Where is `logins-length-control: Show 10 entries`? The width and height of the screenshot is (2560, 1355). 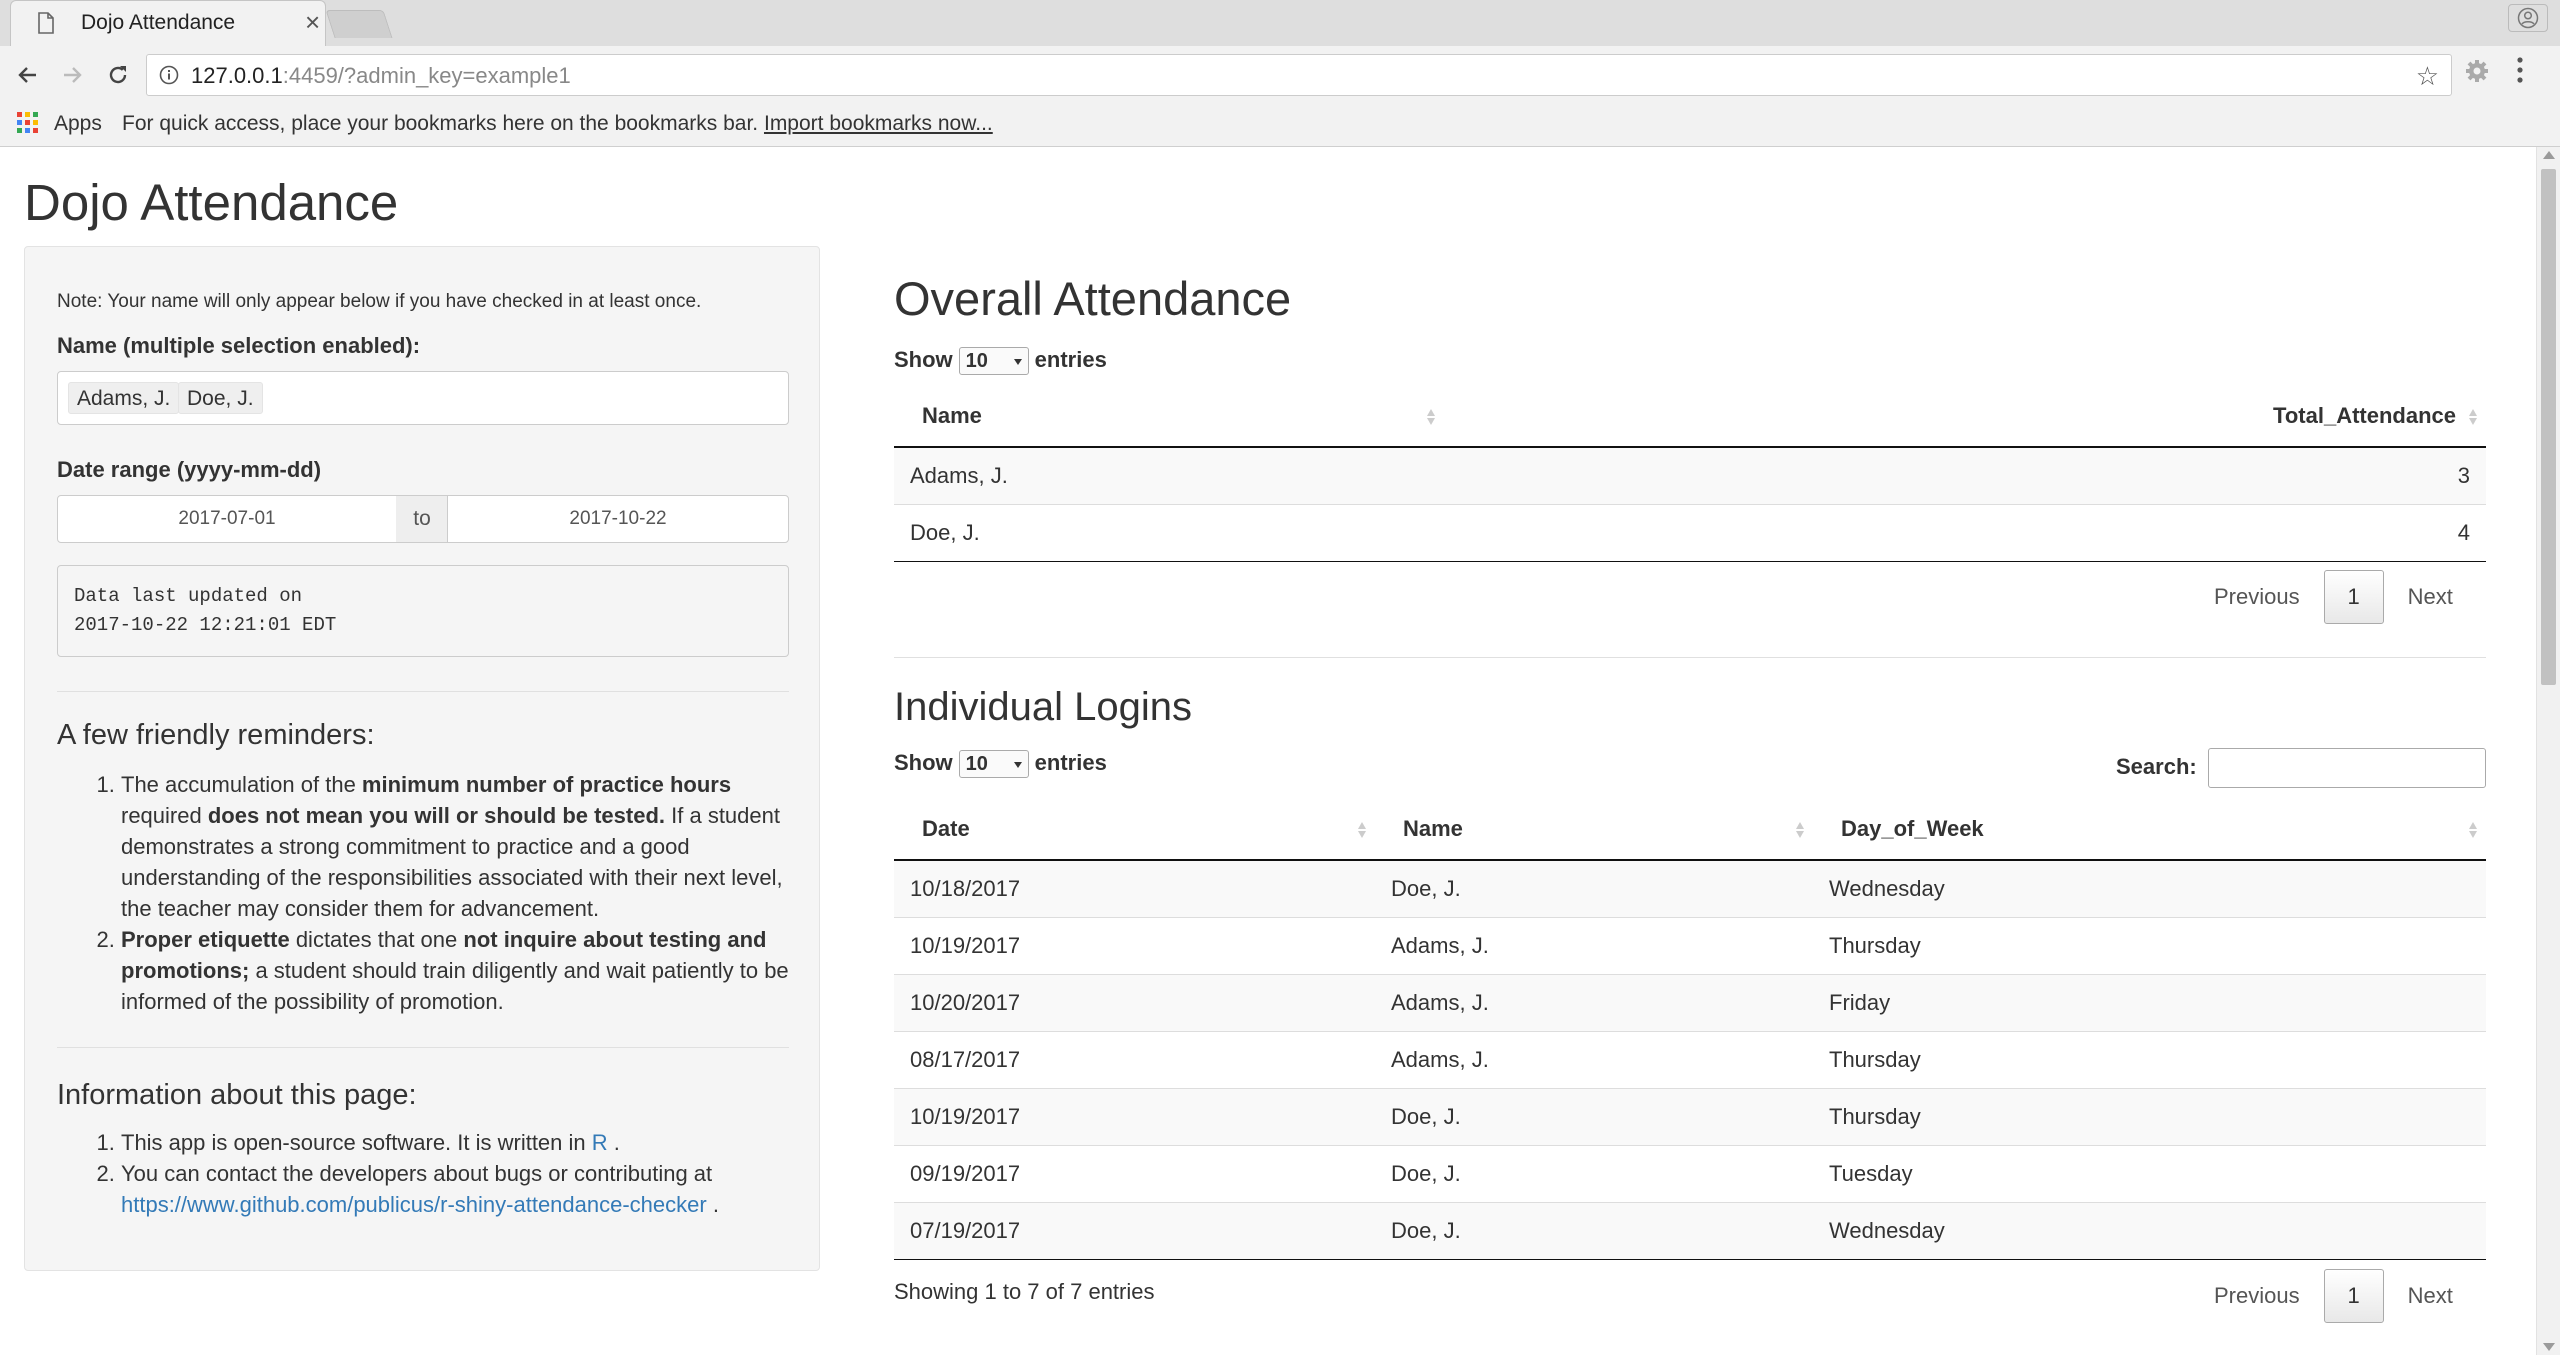 logins-length-control: Show 10 entries is located at coordinates (1000, 764).